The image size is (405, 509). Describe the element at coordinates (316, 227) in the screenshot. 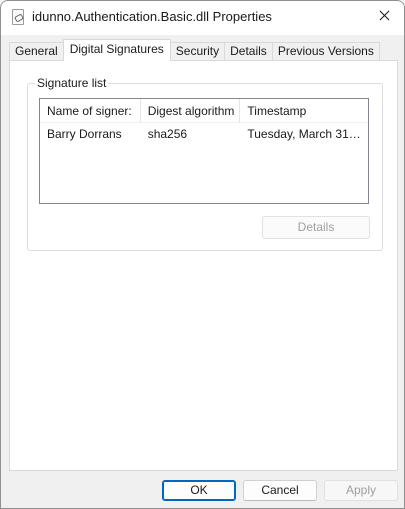

I see `details-button: Details` at that location.